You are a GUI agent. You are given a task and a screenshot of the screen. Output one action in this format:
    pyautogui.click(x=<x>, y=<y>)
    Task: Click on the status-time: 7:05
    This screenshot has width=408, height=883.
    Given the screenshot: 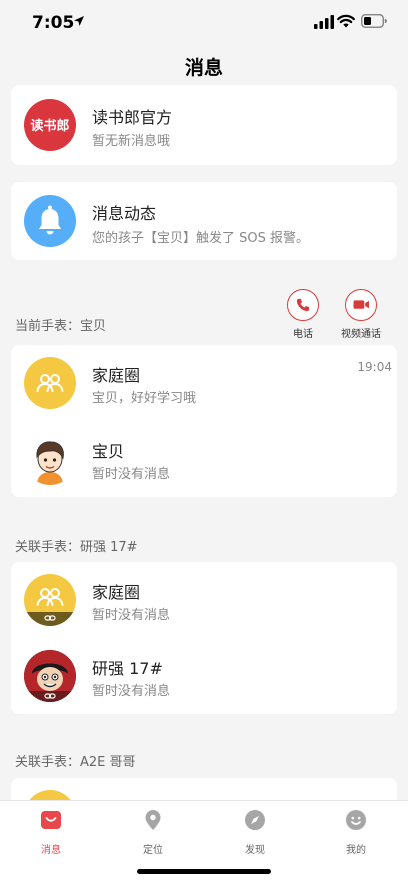 What is the action you would take?
    pyautogui.click(x=53, y=23)
    